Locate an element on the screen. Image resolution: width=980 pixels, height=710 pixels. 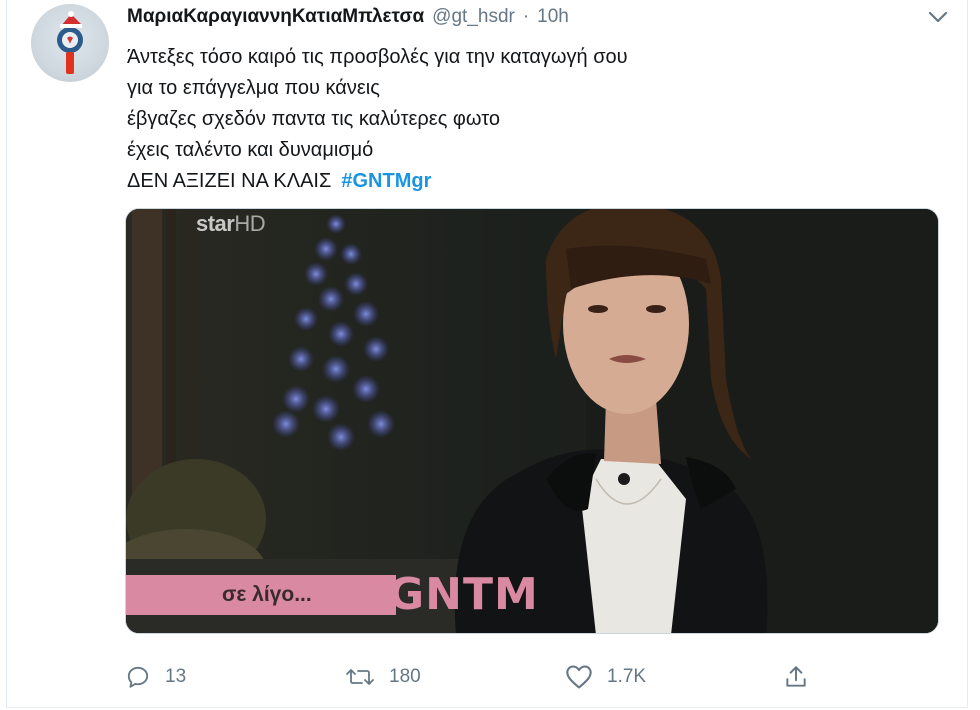
tweet-line-last: ΔΕΝ ΑΞΙΖΕΙ ΝΑ ΚΛΑΙΣ #GNTMgr is located at coordinates (377, 181).